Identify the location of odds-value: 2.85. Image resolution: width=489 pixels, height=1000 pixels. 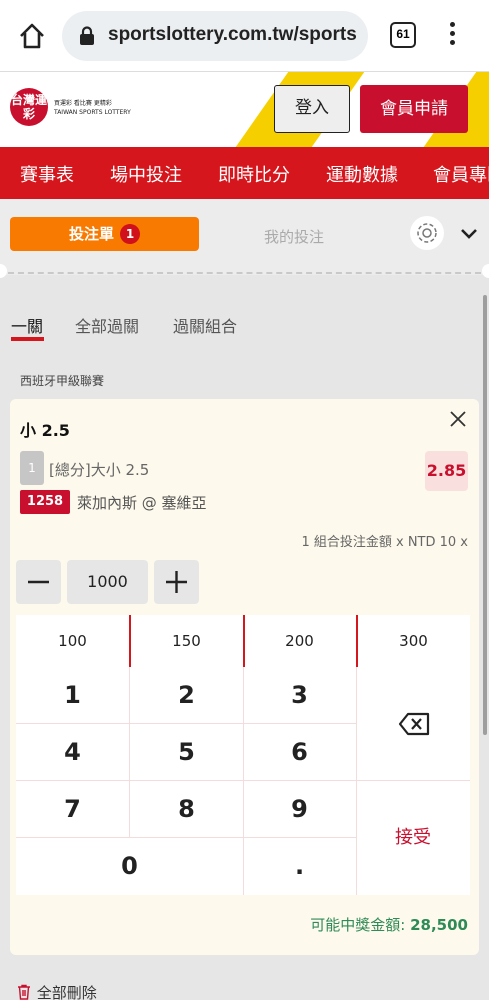
(446, 471).